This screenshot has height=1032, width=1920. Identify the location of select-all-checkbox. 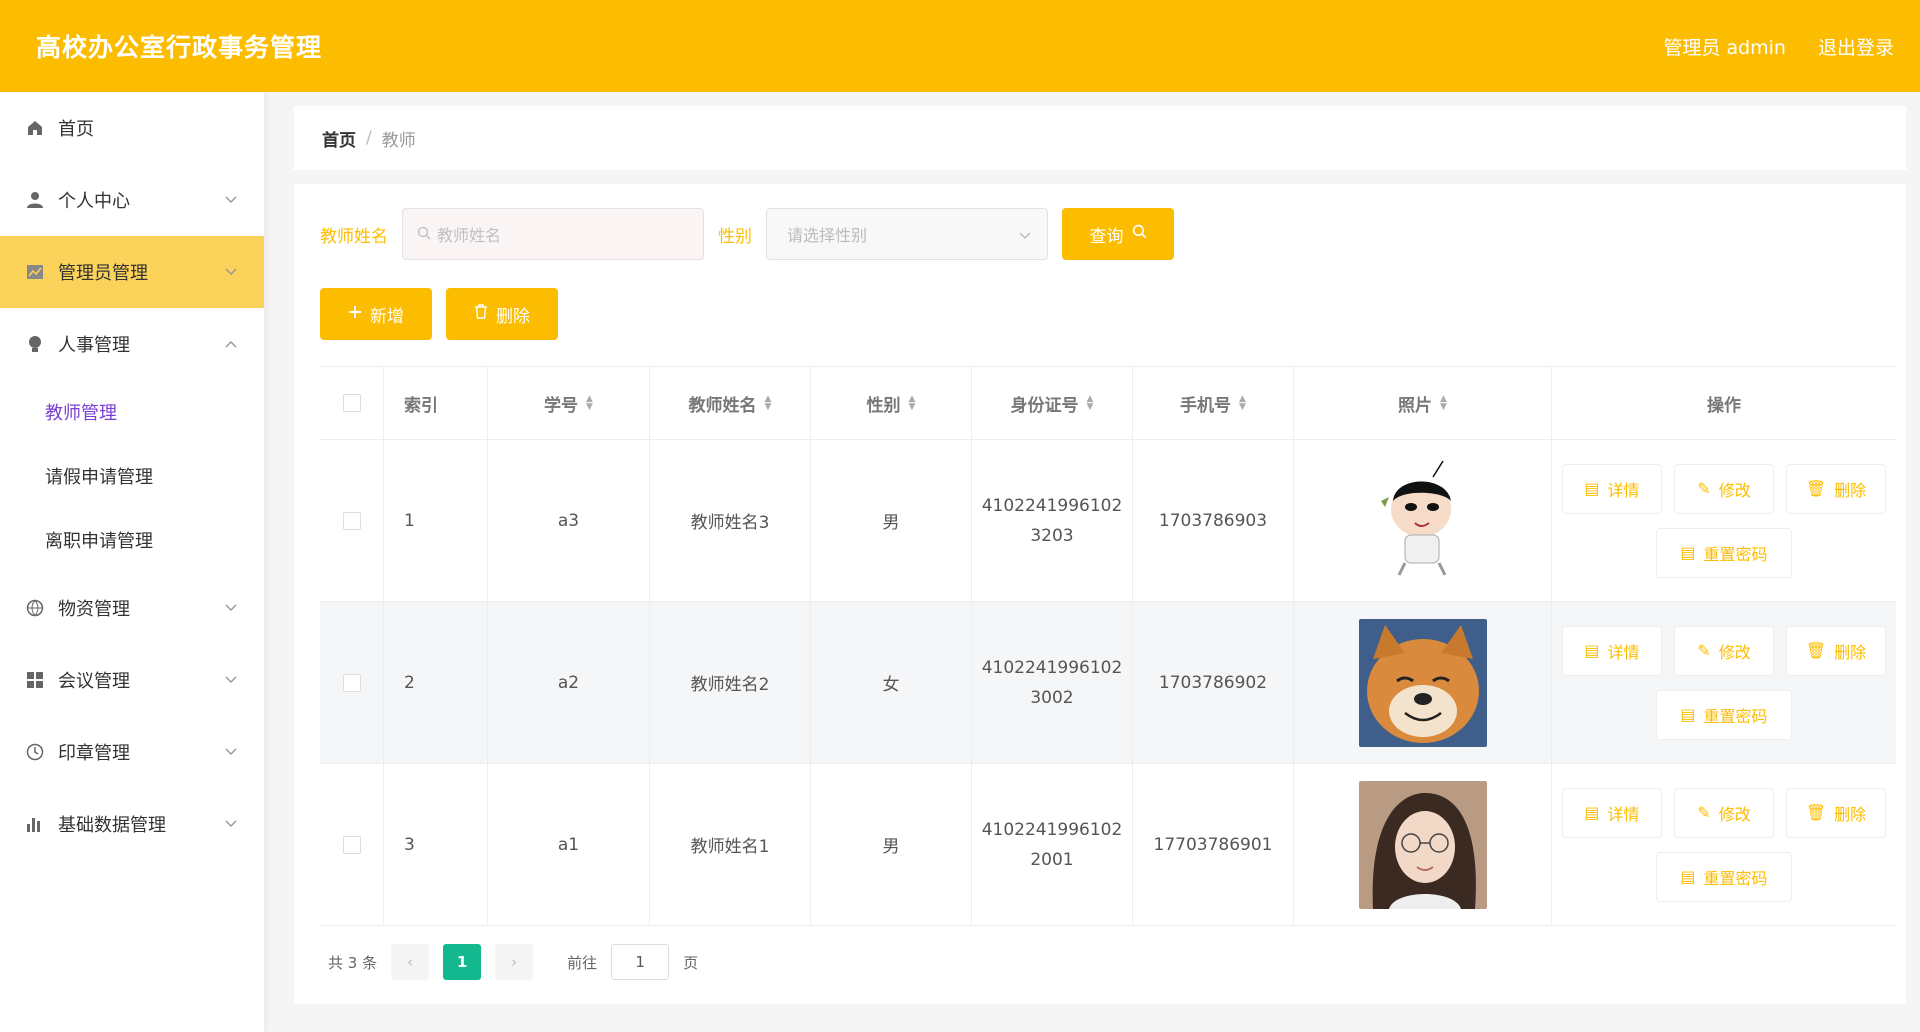
(351, 403).